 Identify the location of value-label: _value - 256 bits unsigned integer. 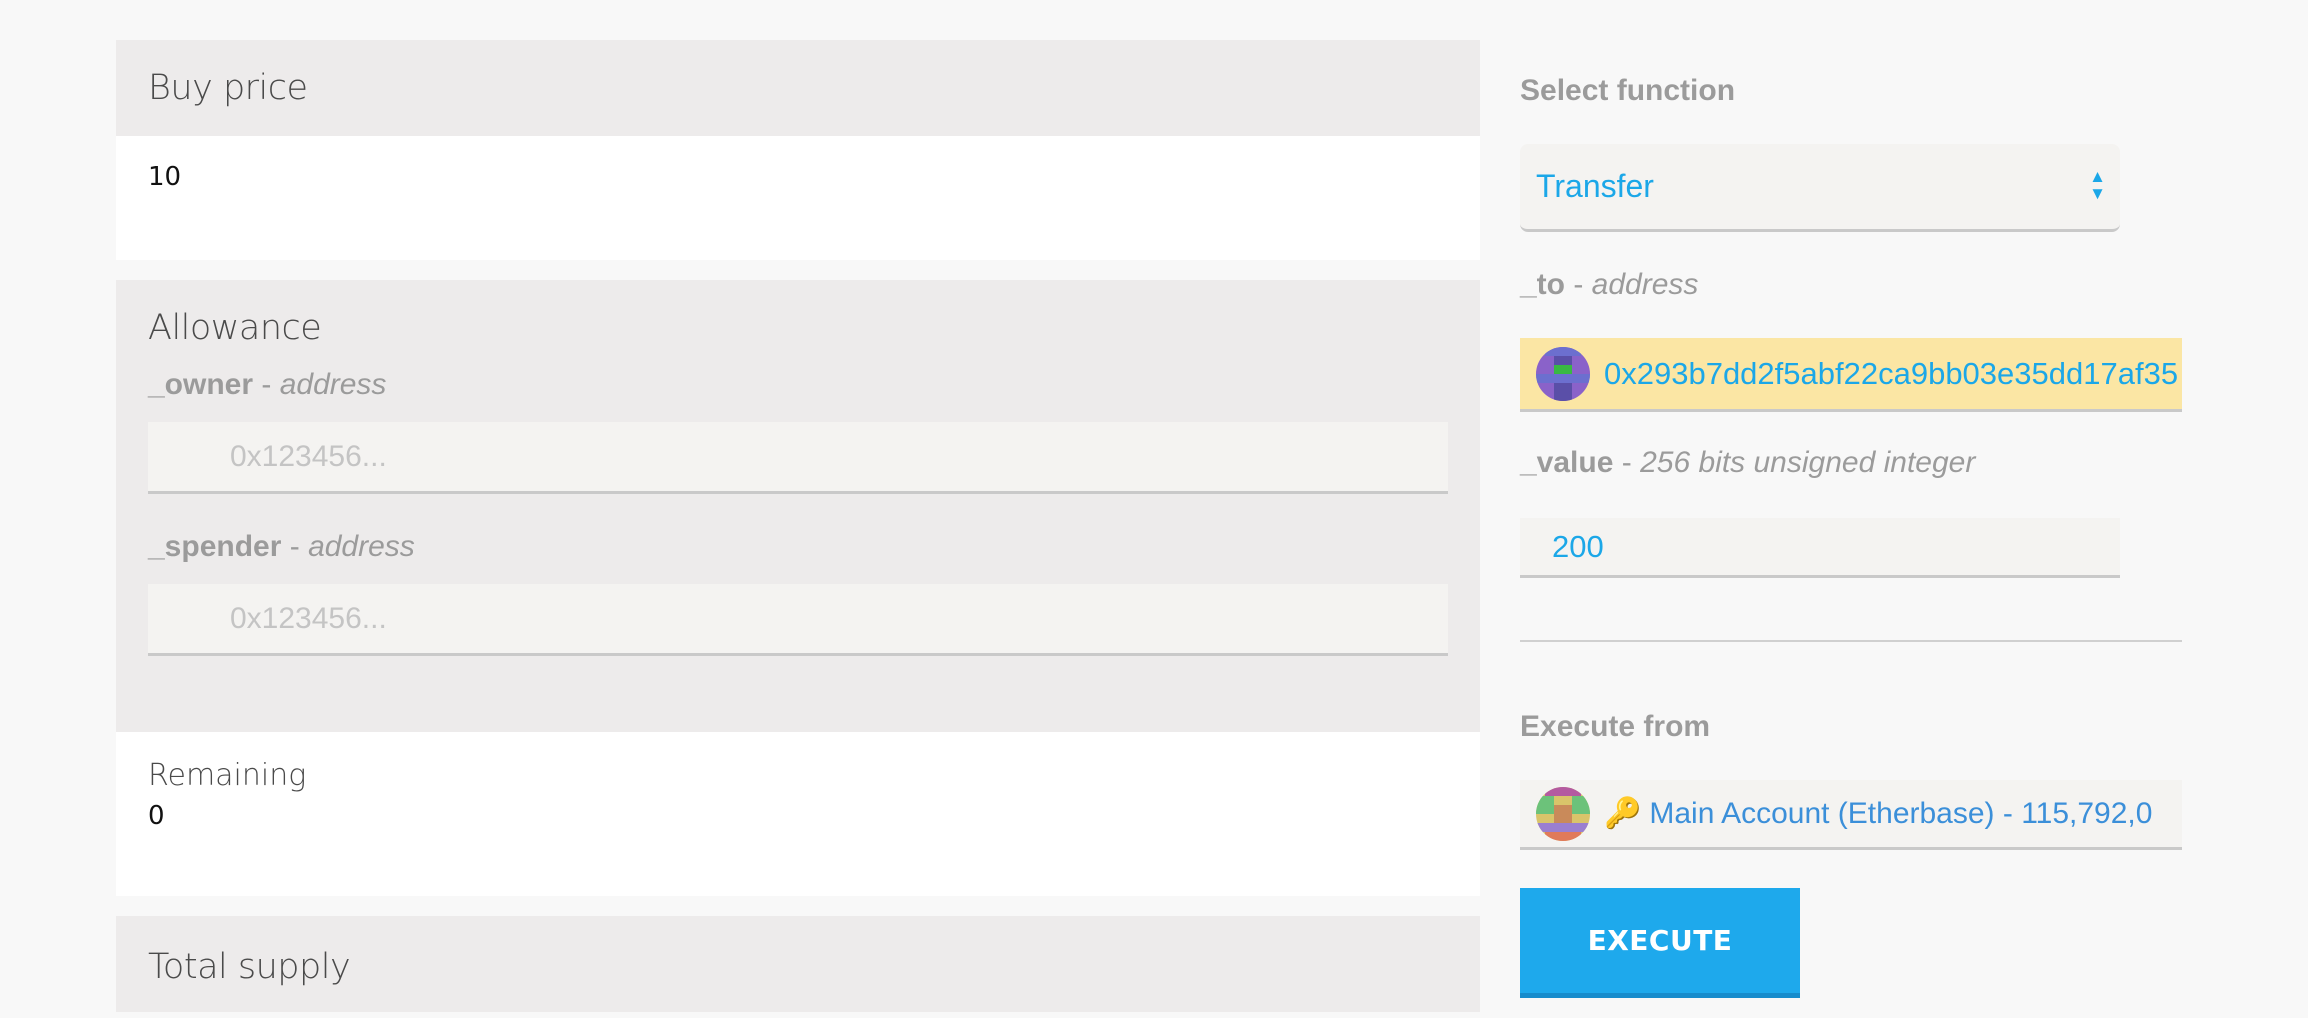
(1748, 462).